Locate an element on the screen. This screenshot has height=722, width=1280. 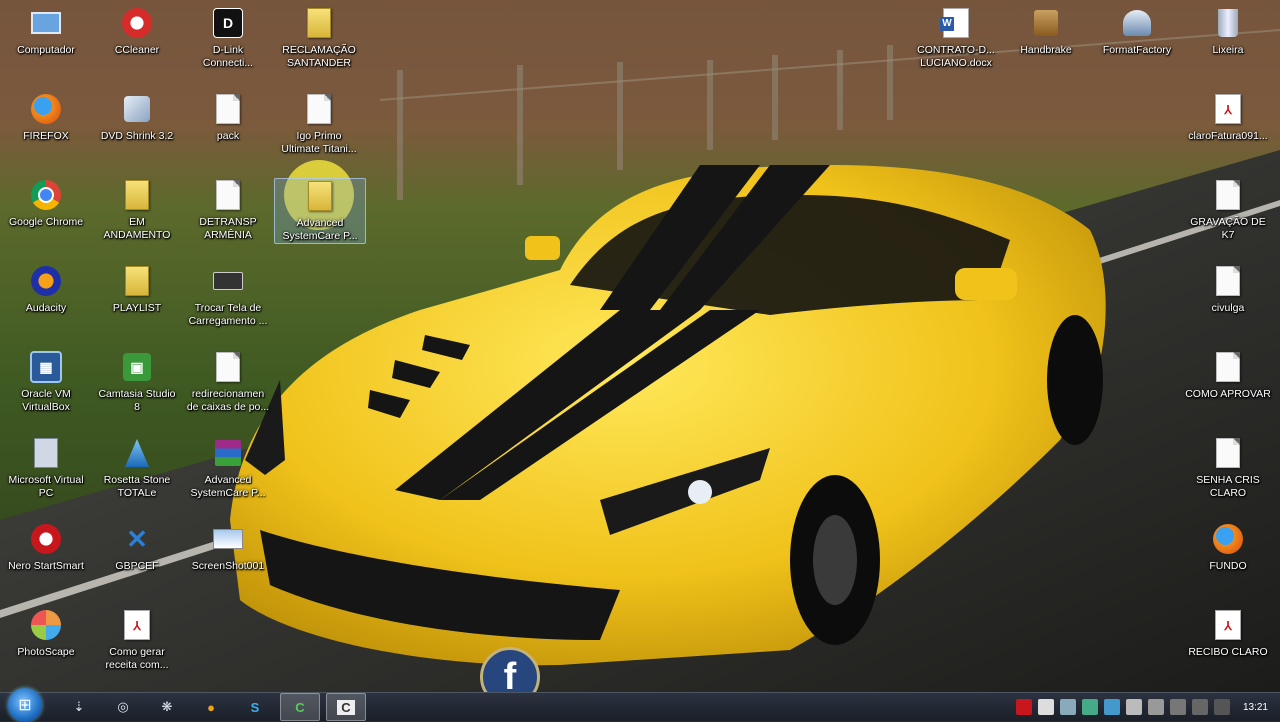
volume-icon is located at coordinates (1199, 707).